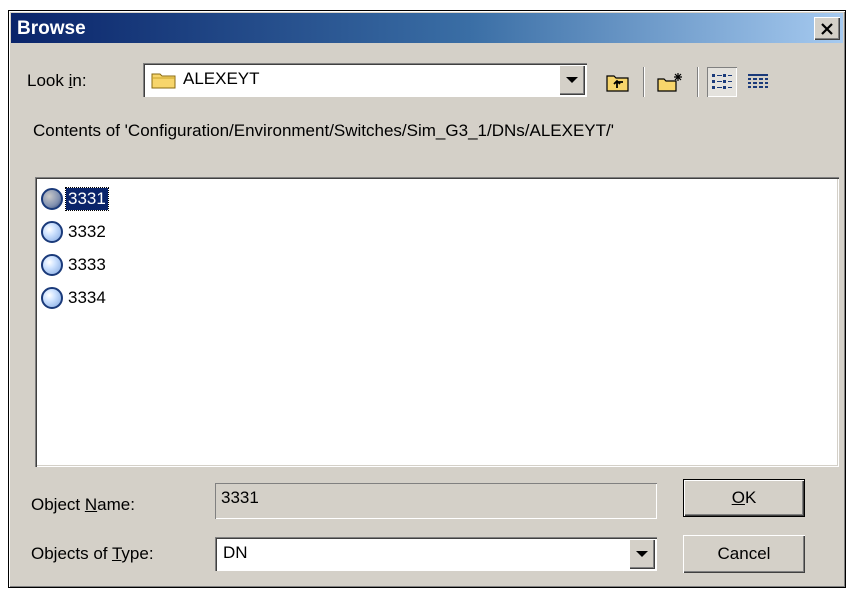  I want to click on list-item: 3334, so click(74, 298).